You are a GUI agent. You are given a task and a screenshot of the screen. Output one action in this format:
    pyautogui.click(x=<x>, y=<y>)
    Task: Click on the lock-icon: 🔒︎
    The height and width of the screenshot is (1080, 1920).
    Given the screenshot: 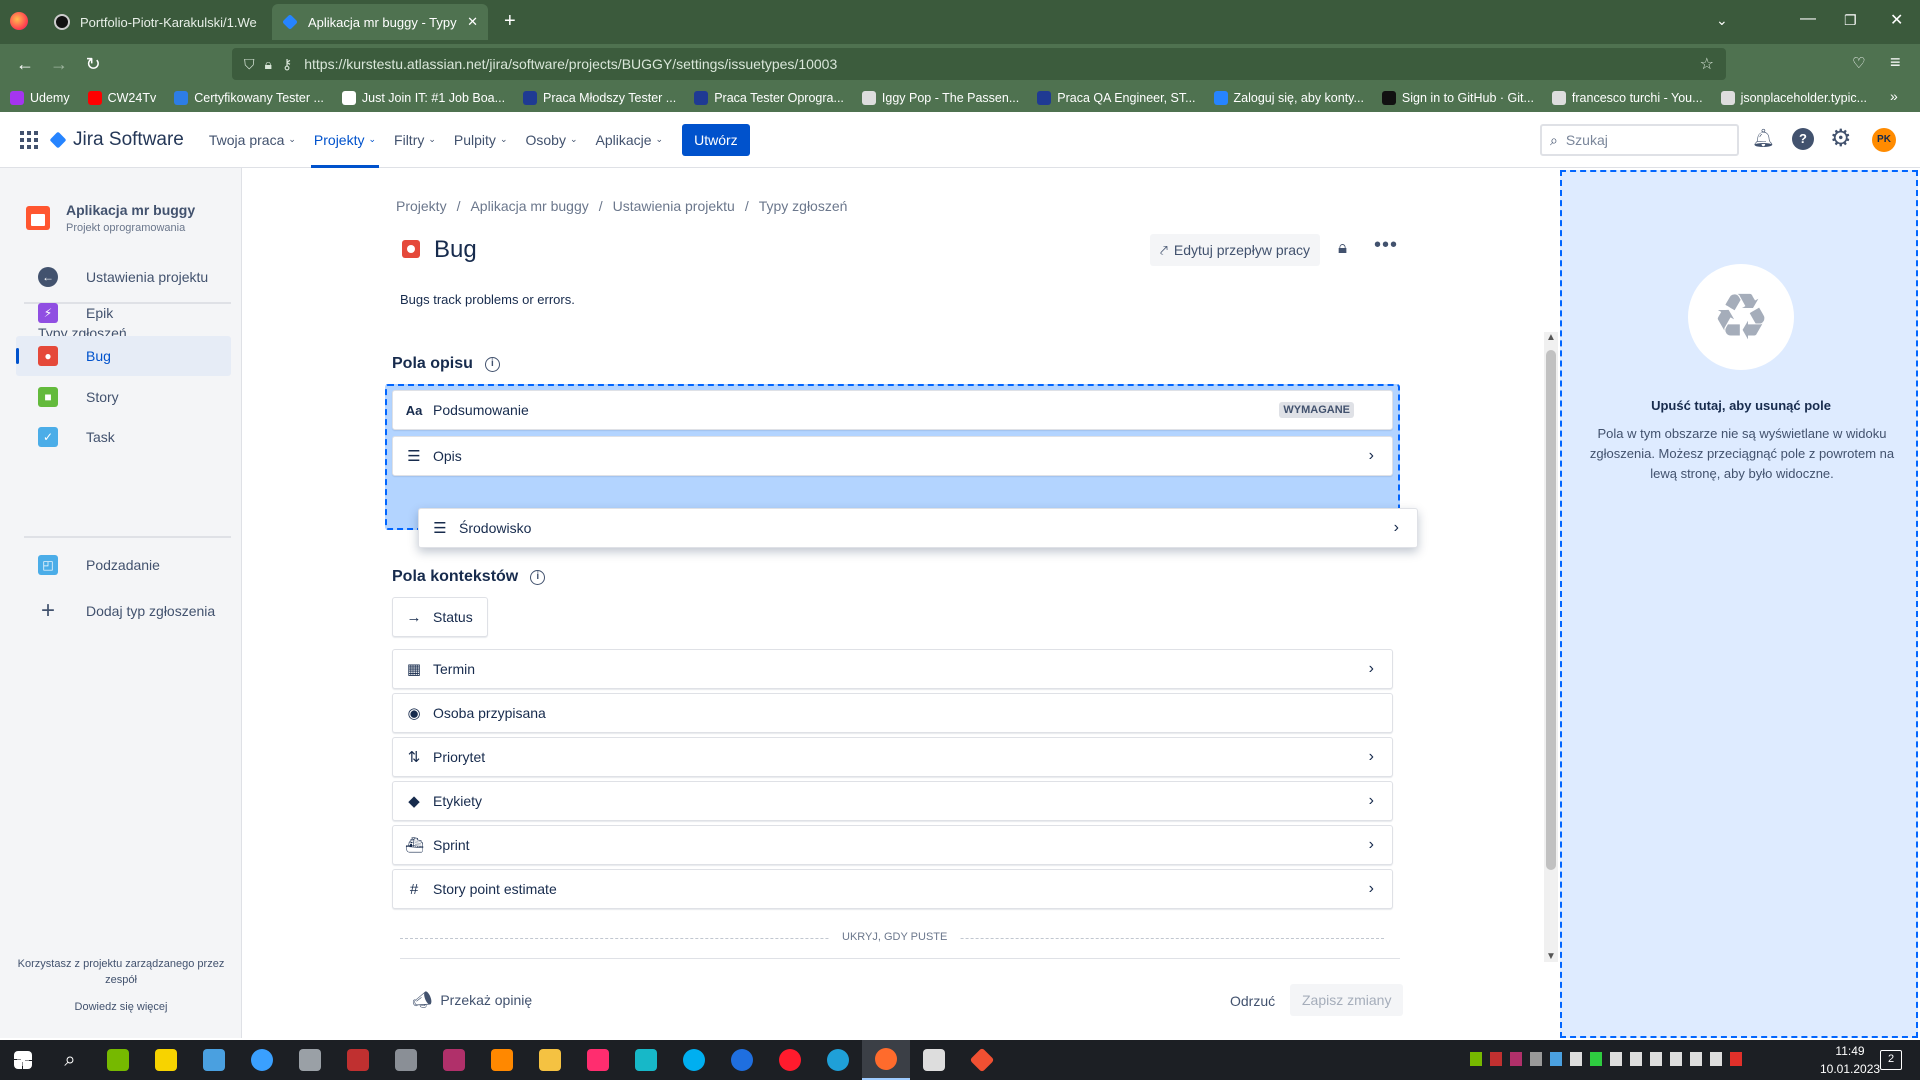 What is the action you would take?
    pyautogui.click(x=1342, y=248)
    